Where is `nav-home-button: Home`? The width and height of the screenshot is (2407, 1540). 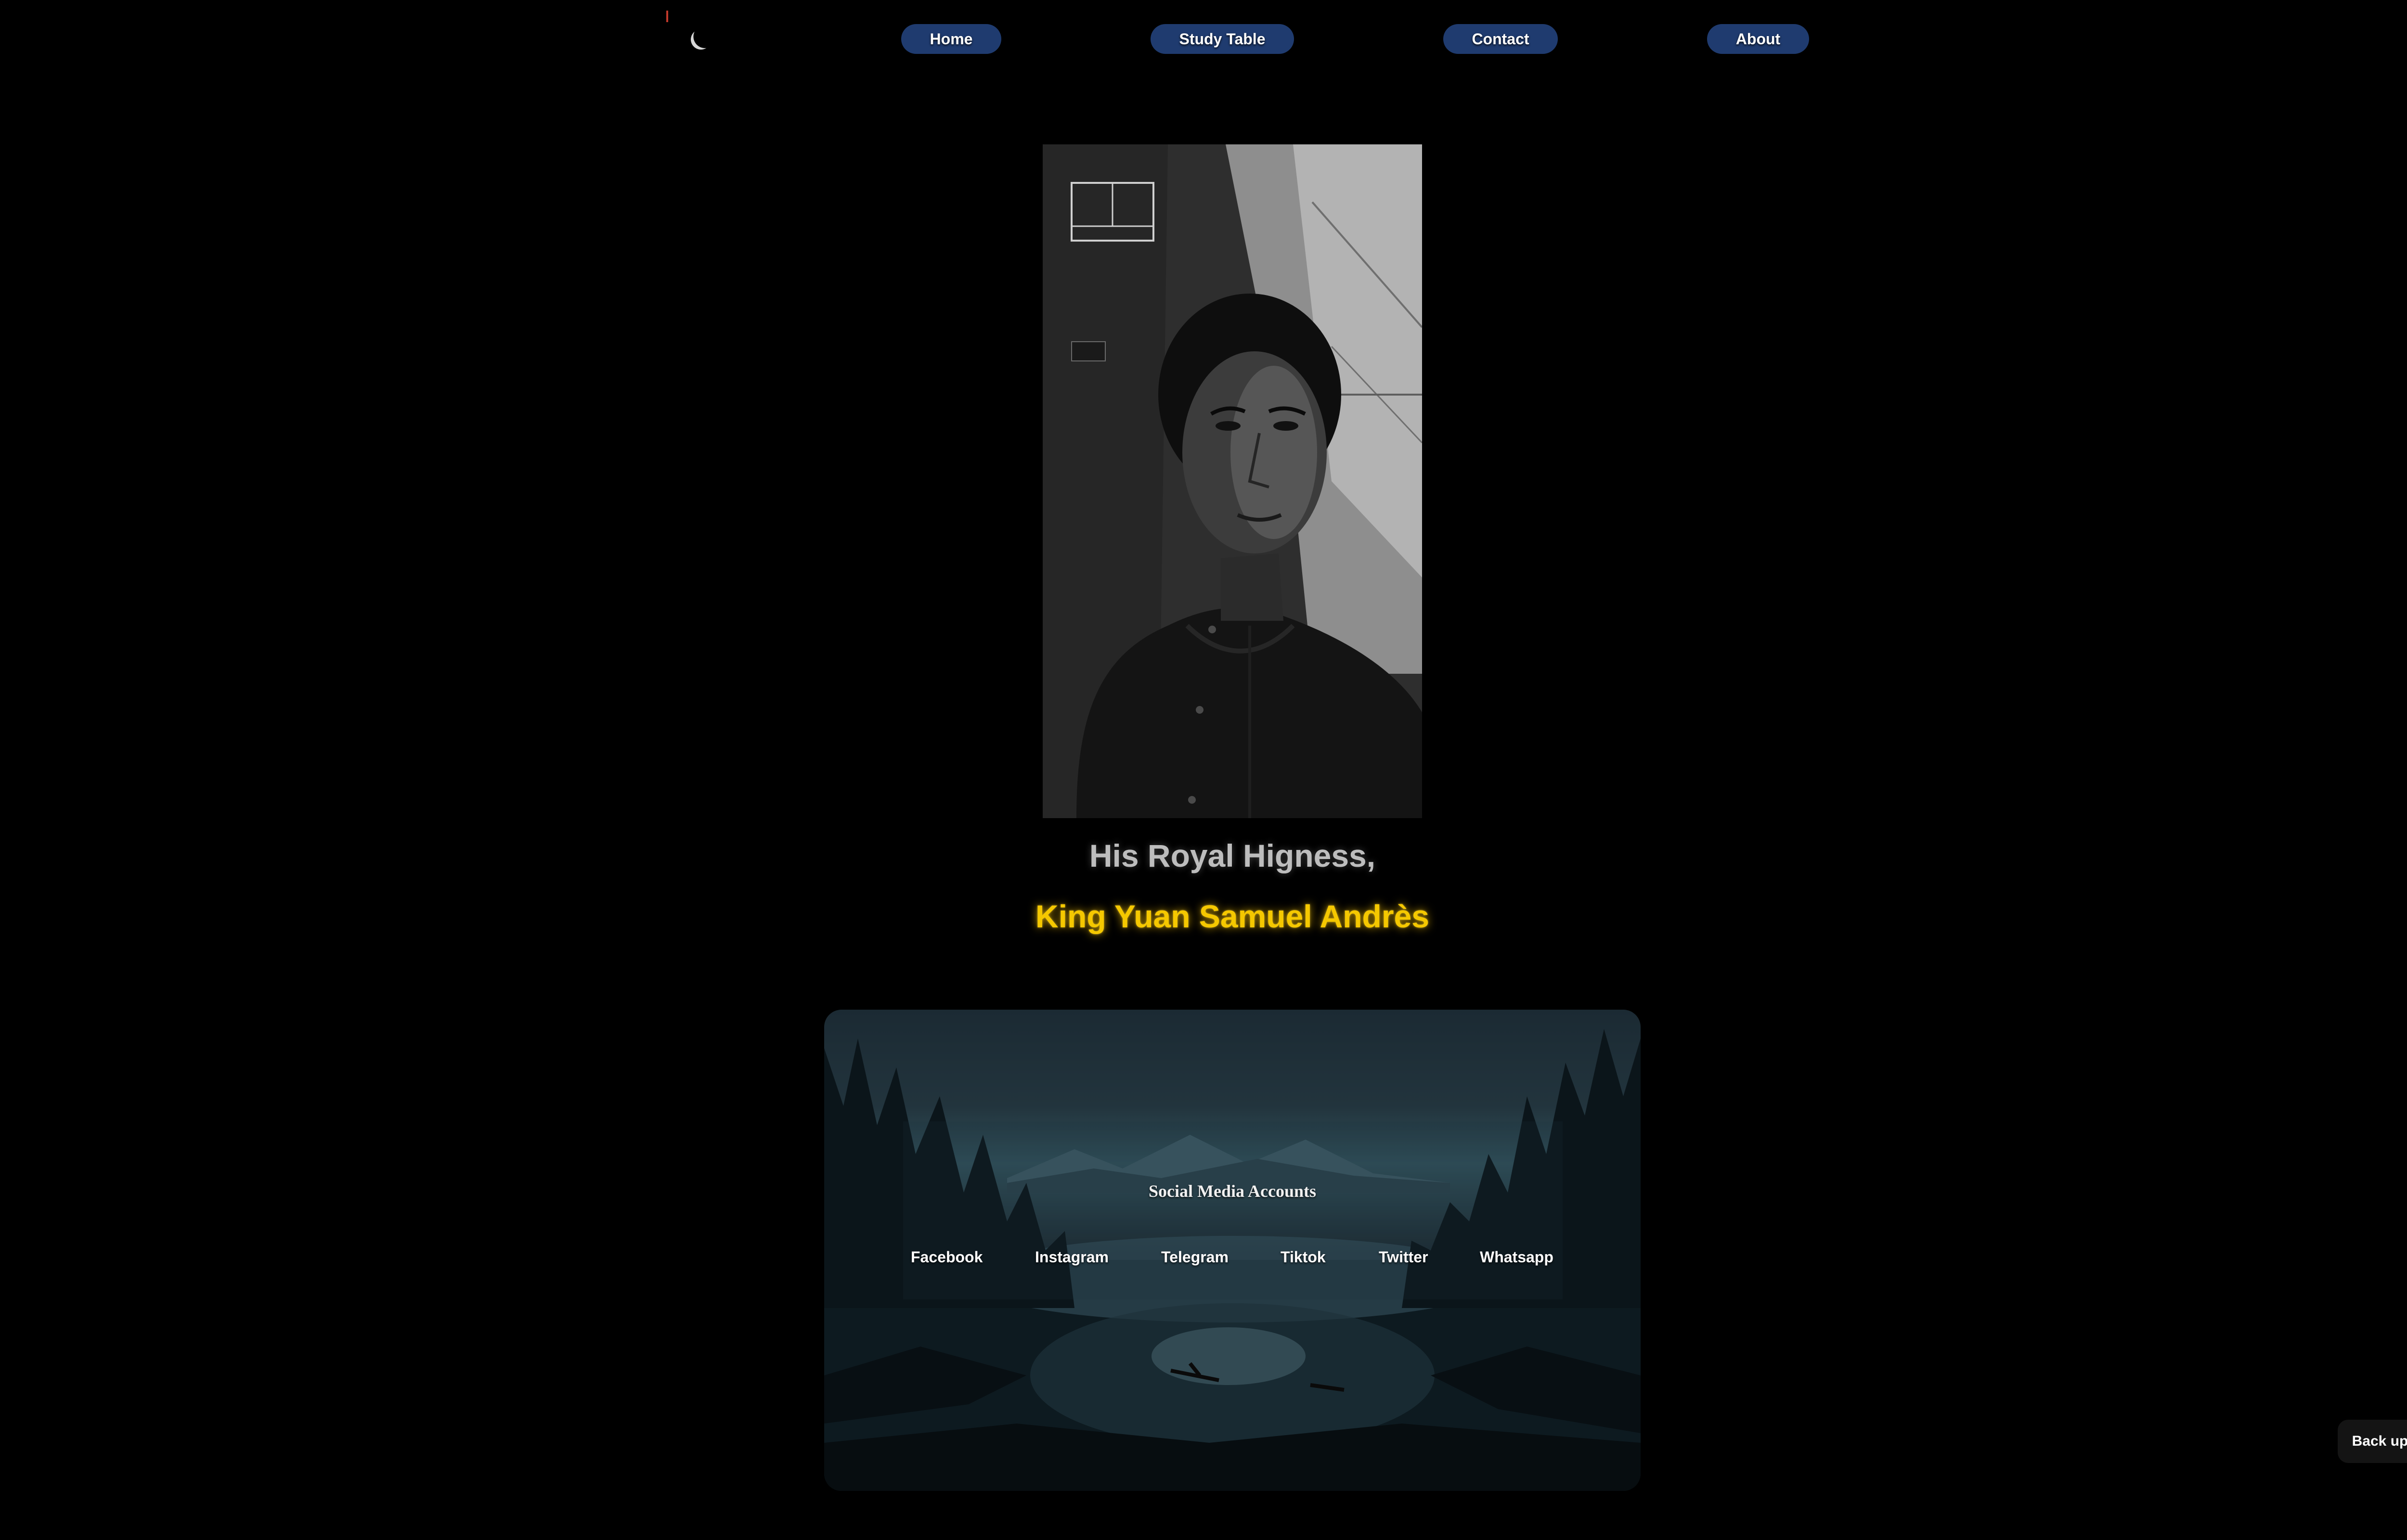 nav-home-button: Home is located at coordinates (951, 39).